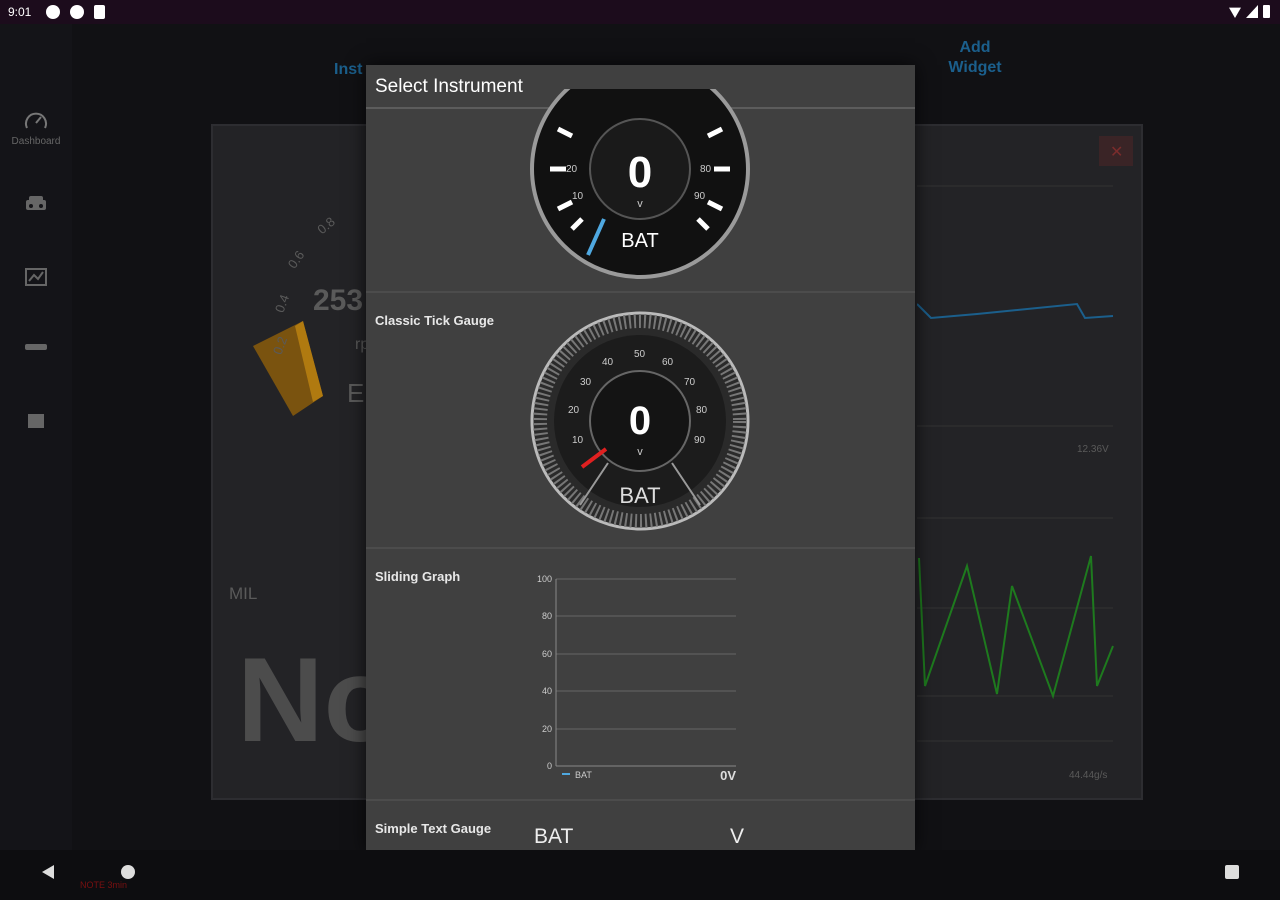  I want to click on gauge-tick-label: 70, so click(690, 382).